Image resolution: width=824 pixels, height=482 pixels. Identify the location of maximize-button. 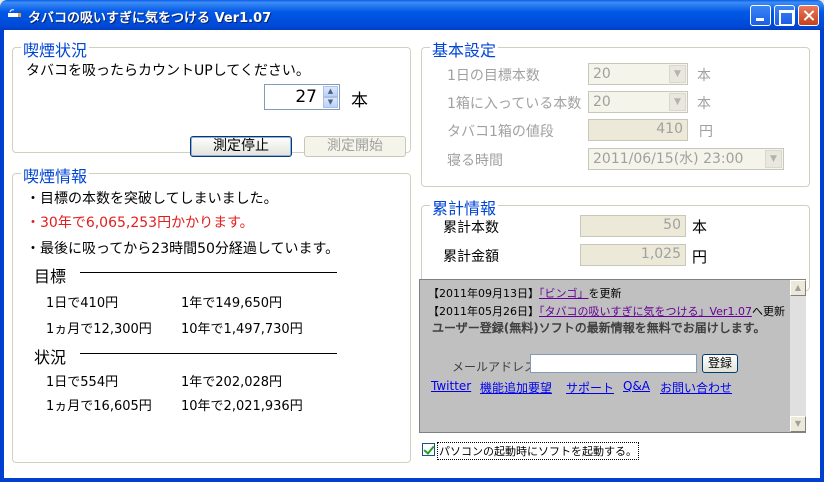
(784, 15).